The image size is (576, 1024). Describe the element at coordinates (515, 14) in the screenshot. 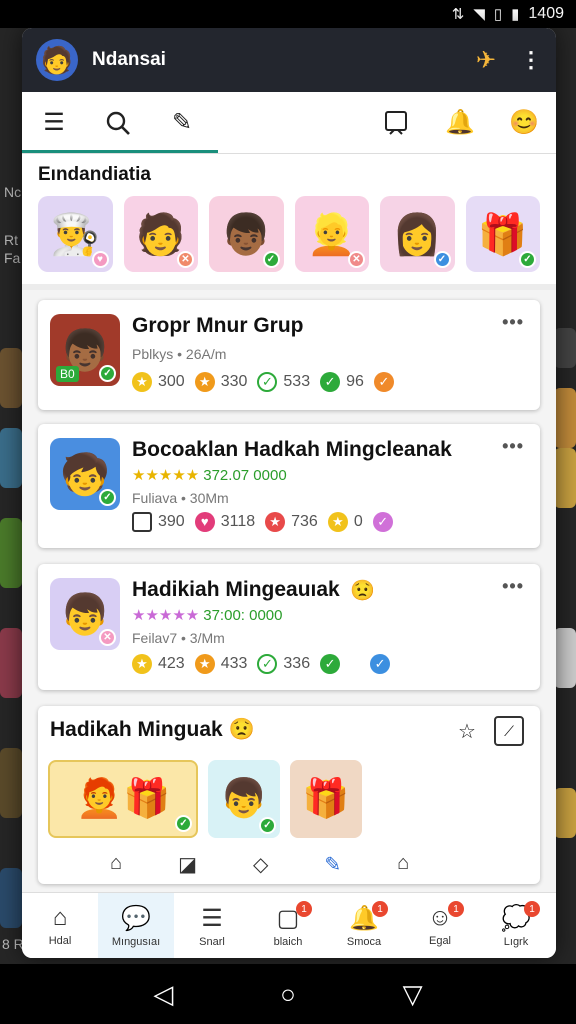

I see `battery-icon: ▮` at that location.